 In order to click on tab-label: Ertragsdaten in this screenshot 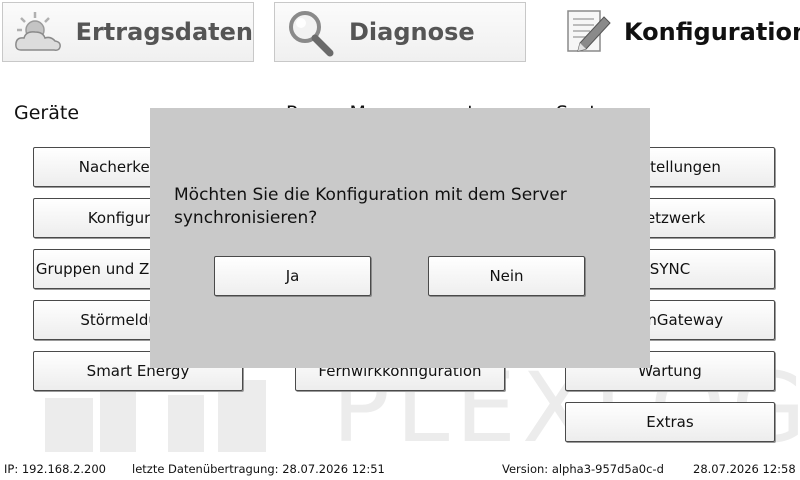, I will do `click(164, 32)`.